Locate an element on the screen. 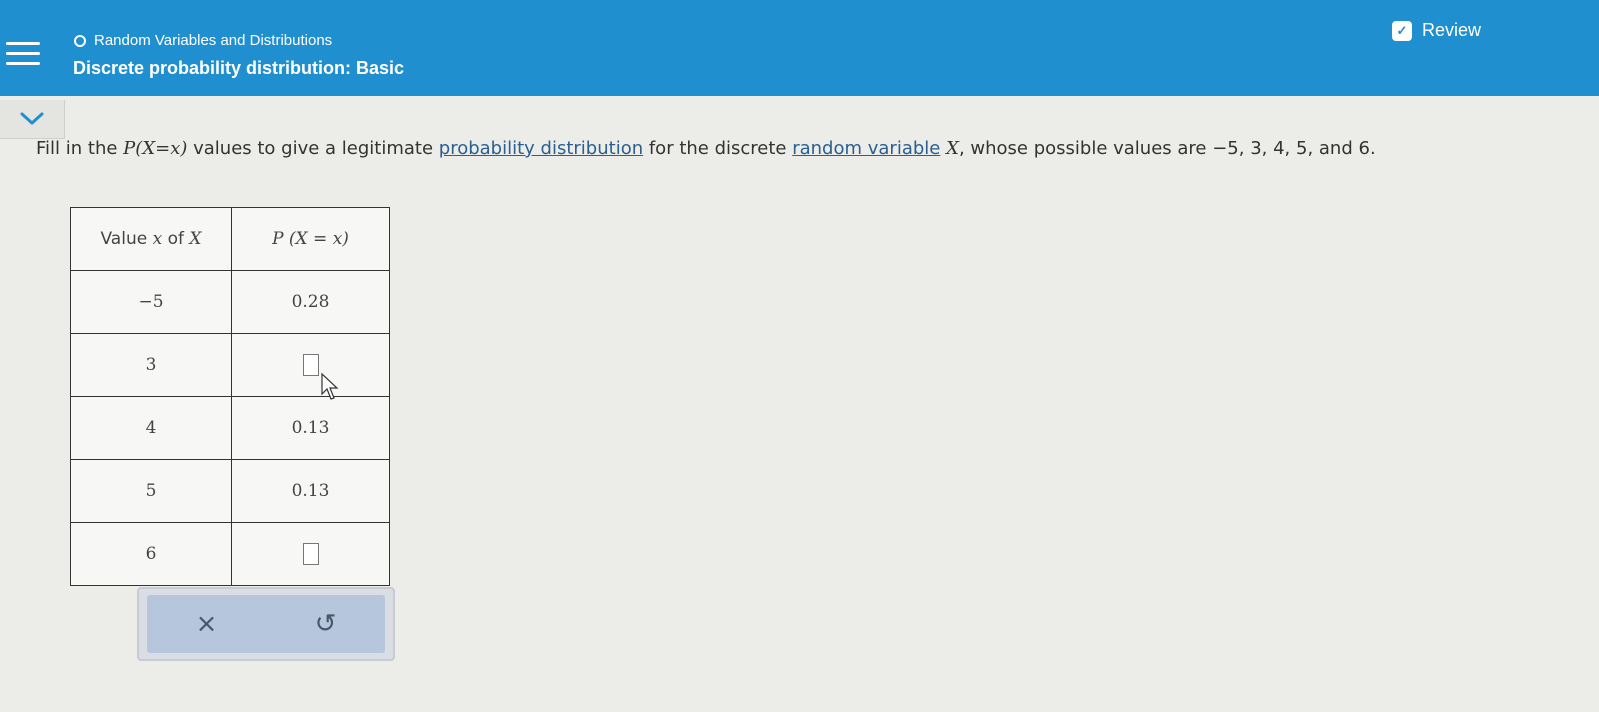 This screenshot has height=712, width=1599. table-row: 4 0.13 is located at coordinates (230, 428).